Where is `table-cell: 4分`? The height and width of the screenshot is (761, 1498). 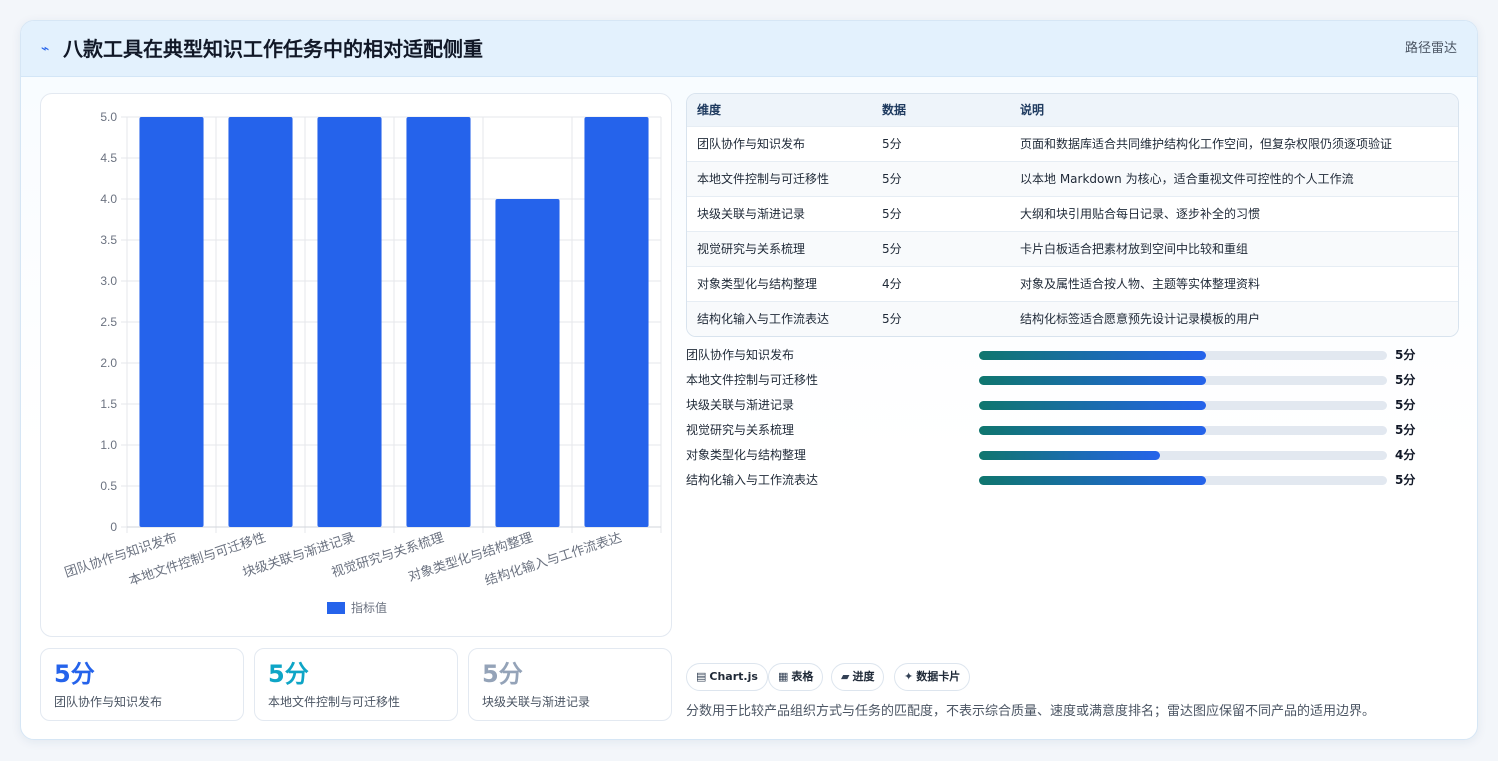 table-cell: 4分 is located at coordinates (892, 284).